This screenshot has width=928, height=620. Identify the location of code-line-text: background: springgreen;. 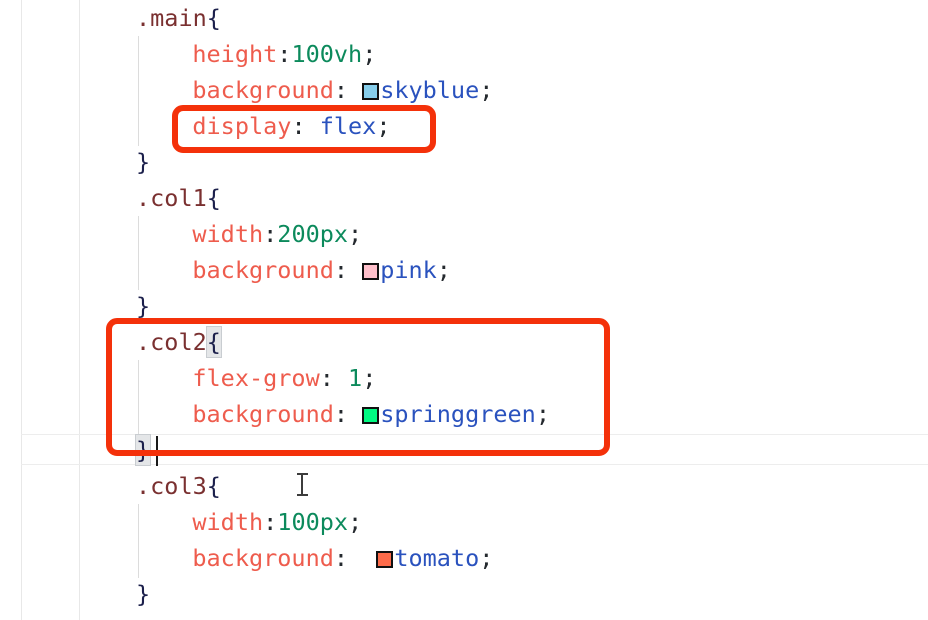
(371, 414).